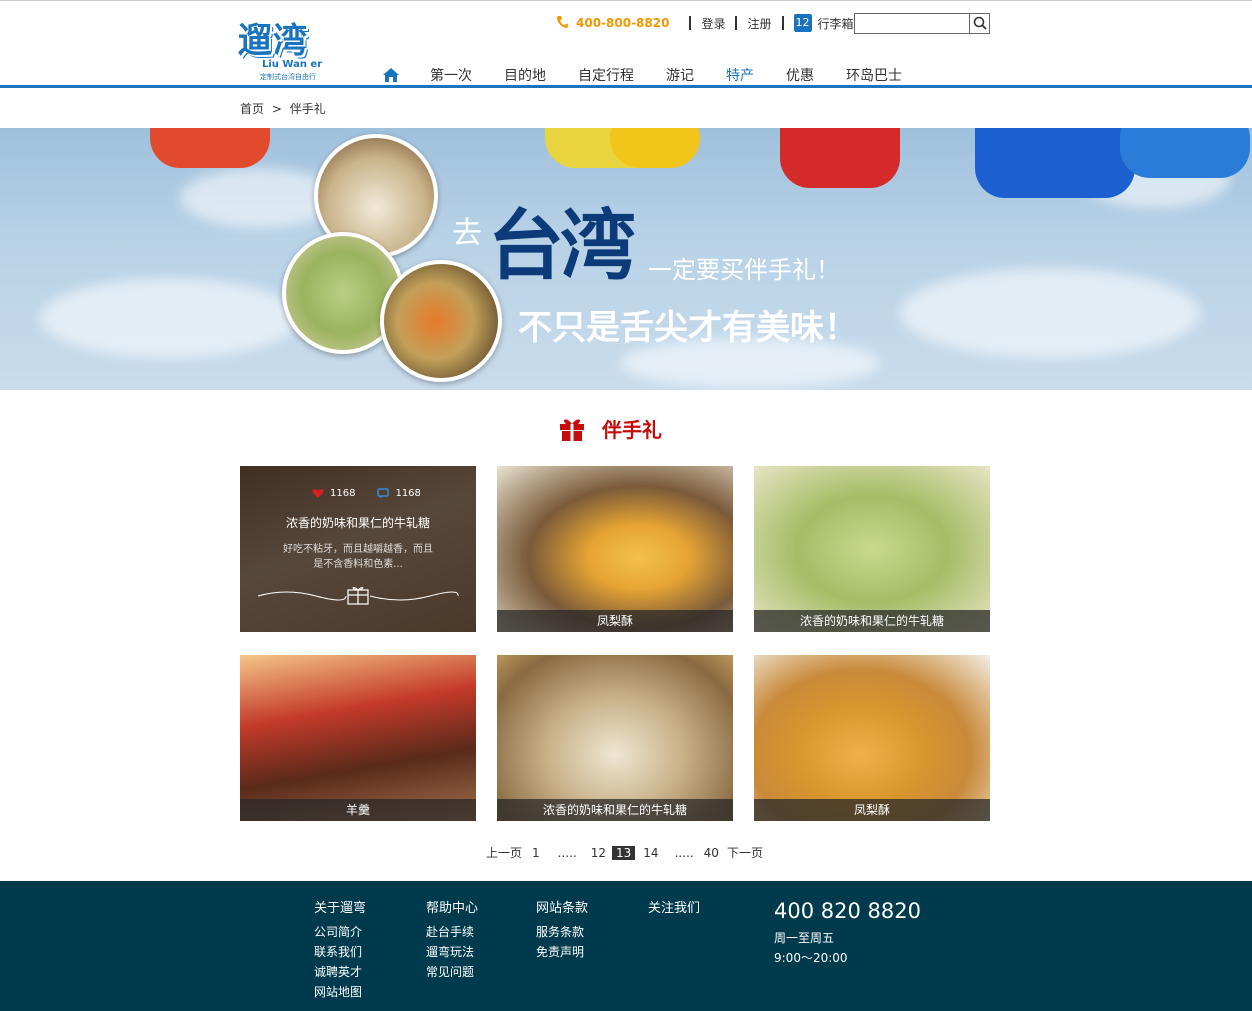 Image resolution: width=1252 pixels, height=1011 pixels. What do you see at coordinates (804, 938) in the screenshot?
I see `footer-days: 周一至周五` at bounding box center [804, 938].